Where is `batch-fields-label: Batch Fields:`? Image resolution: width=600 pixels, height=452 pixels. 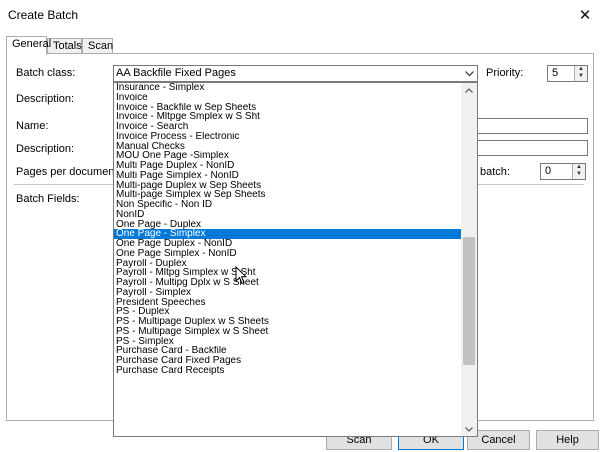 batch-fields-label: Batch Fields: is located at coordinates (48, 199).